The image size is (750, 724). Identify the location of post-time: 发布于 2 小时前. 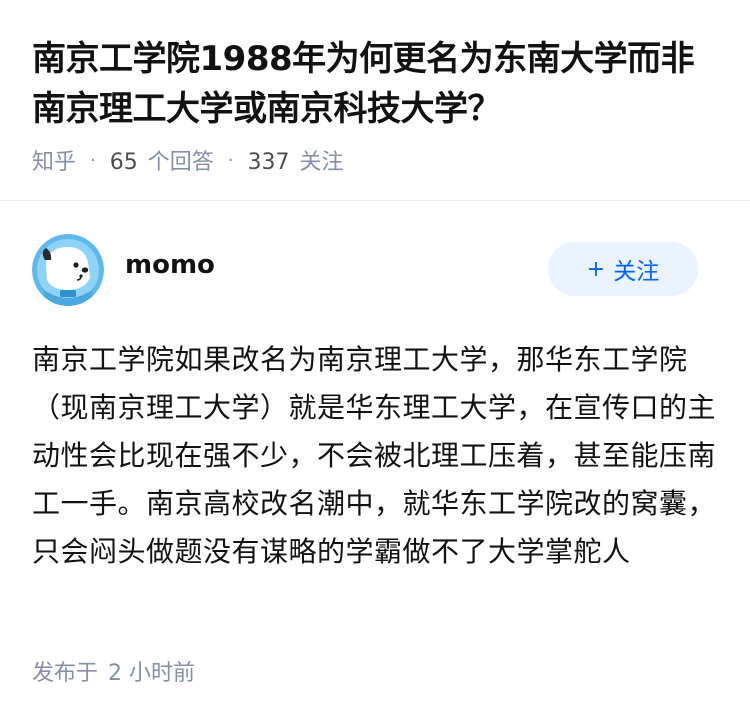
(113, 671).